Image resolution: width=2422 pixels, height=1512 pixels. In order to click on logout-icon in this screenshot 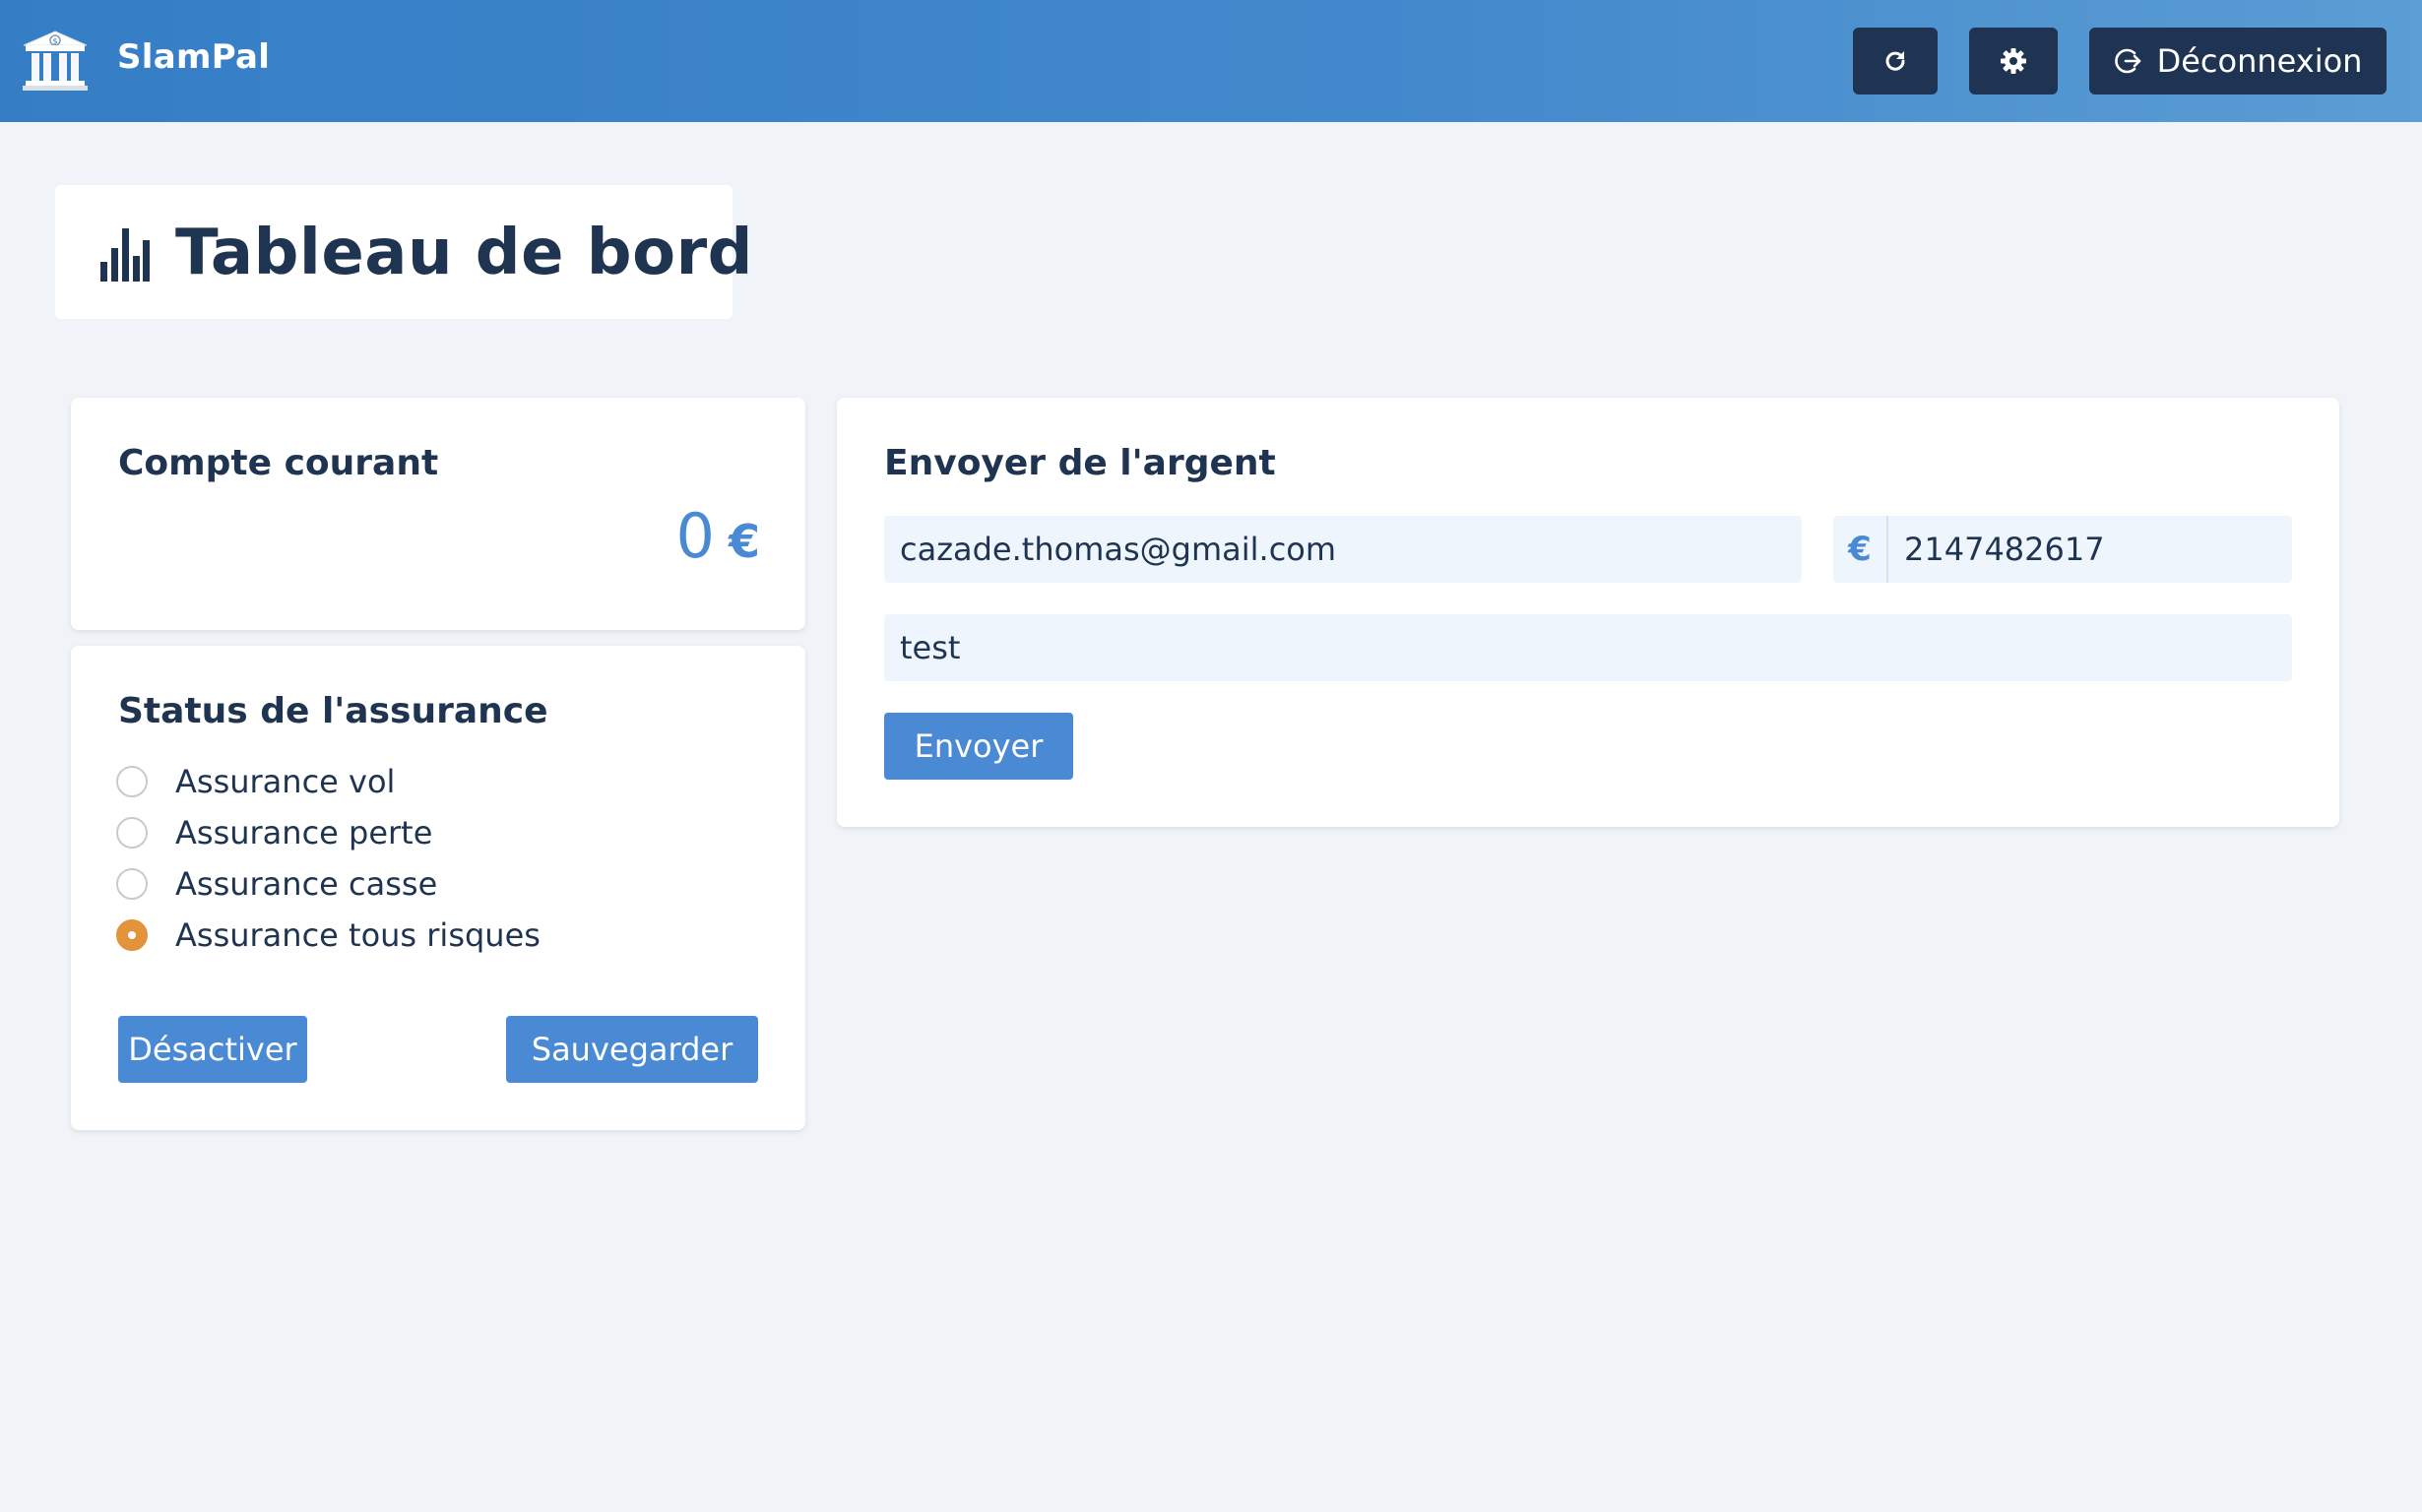, I will do `click(2127, 61)`.